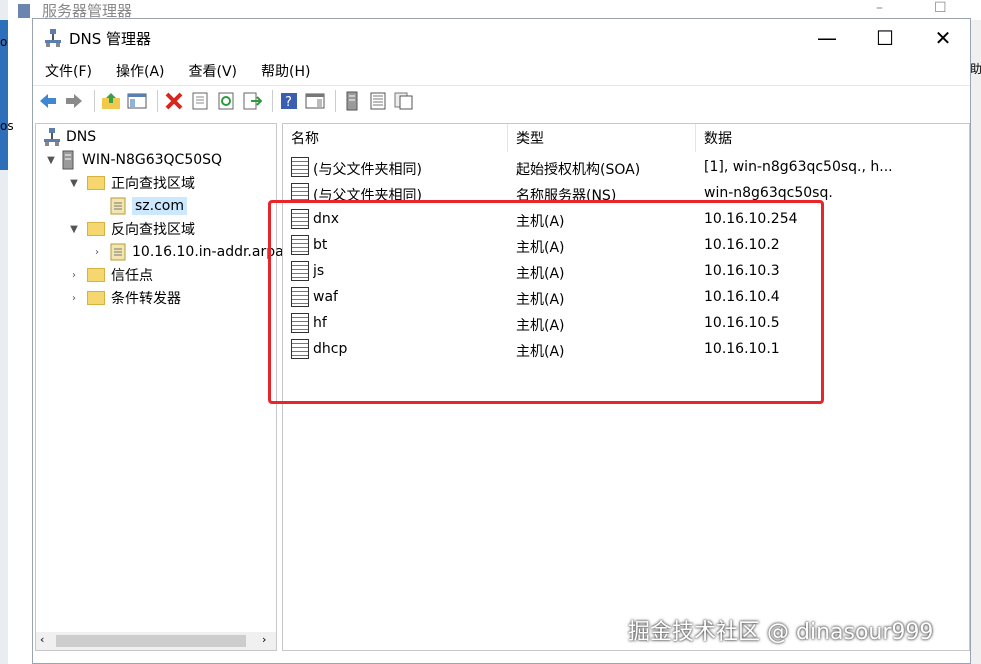 Image resolution: width=981 pixels, height=664 pixels. Describe the element at coordinates (319, 271) in the screenshot. I see `record-name: js` at that location.